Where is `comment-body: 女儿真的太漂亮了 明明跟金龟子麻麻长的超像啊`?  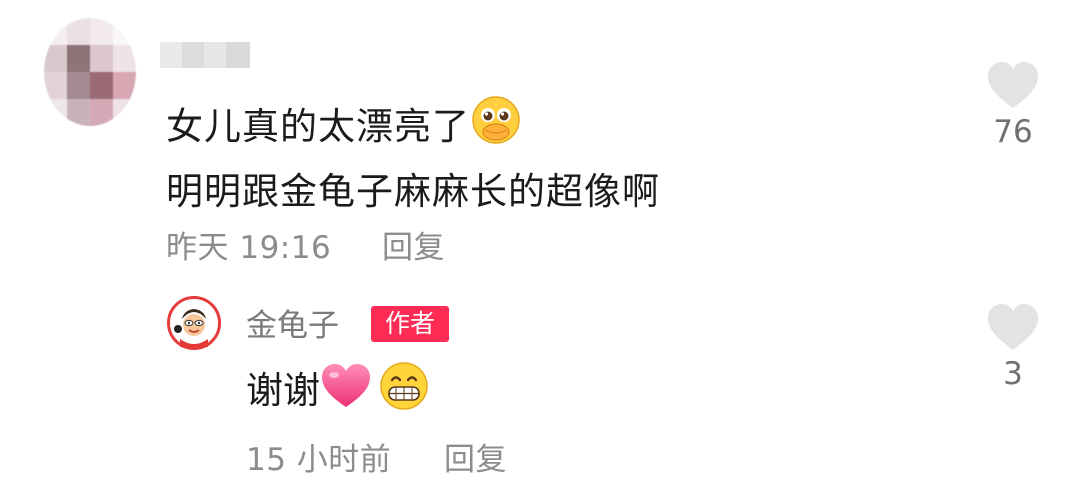 comment-body: 女儿真的太漂亮了 明明跟金龟子麻麻长的超像啊 is located at coordinates (413, 157).